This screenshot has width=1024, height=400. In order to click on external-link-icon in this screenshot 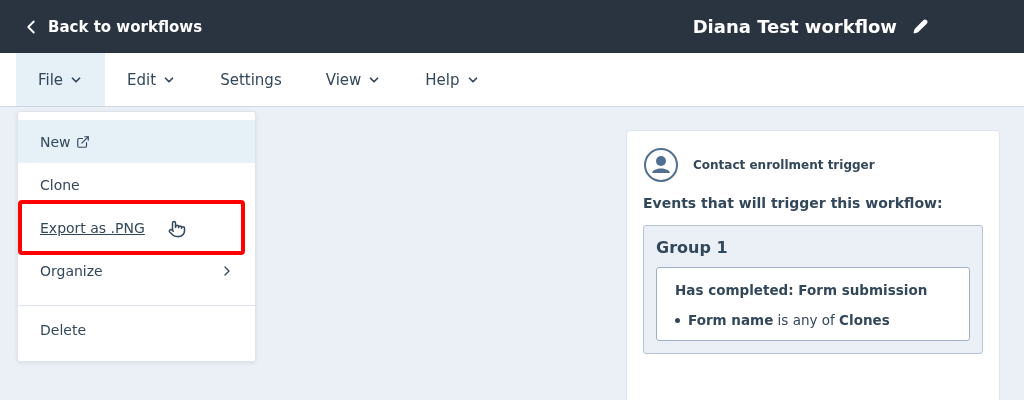, I will do `click(82, 141)`.